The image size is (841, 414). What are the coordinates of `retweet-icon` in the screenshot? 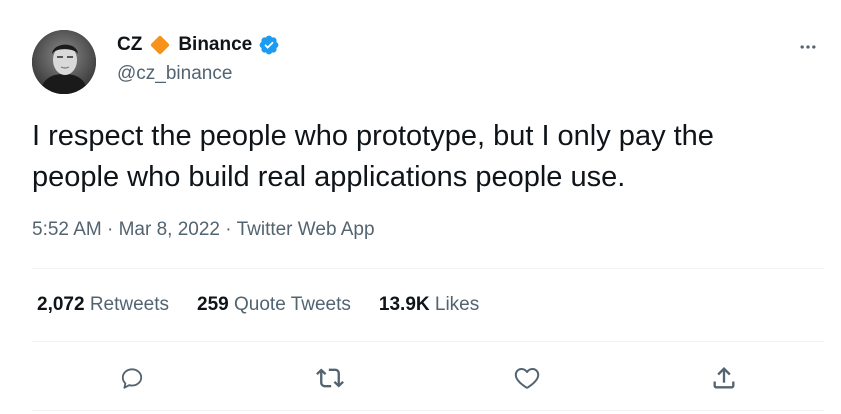 It's located at (330, 378).